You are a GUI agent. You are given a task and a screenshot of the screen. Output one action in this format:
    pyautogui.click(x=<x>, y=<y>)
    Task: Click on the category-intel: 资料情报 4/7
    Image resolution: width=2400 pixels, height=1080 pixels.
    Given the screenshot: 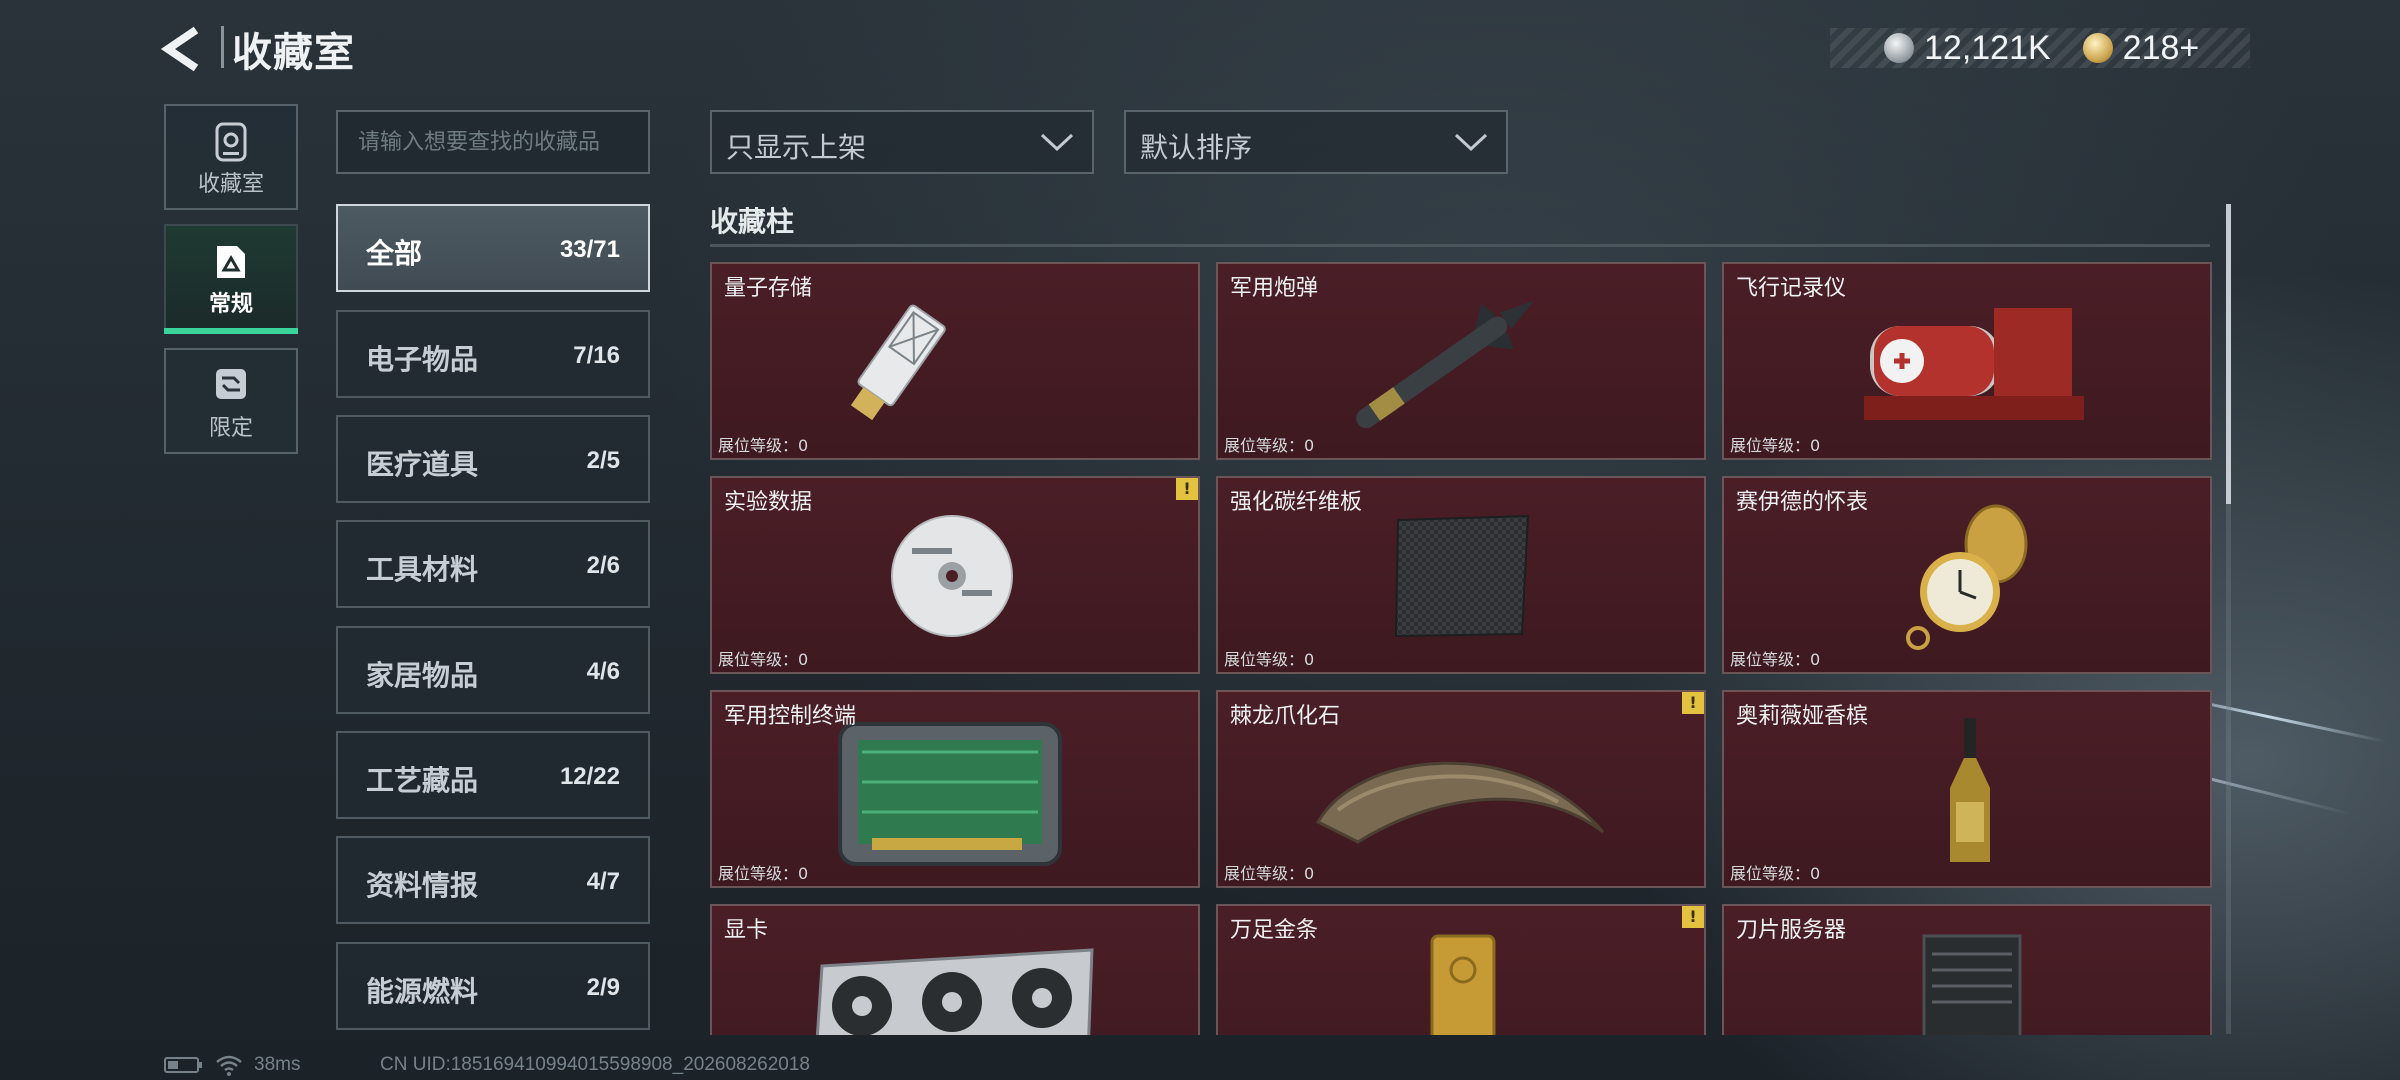 What is the action you would take?
    pyautogui.click(x=493, y=880)
    